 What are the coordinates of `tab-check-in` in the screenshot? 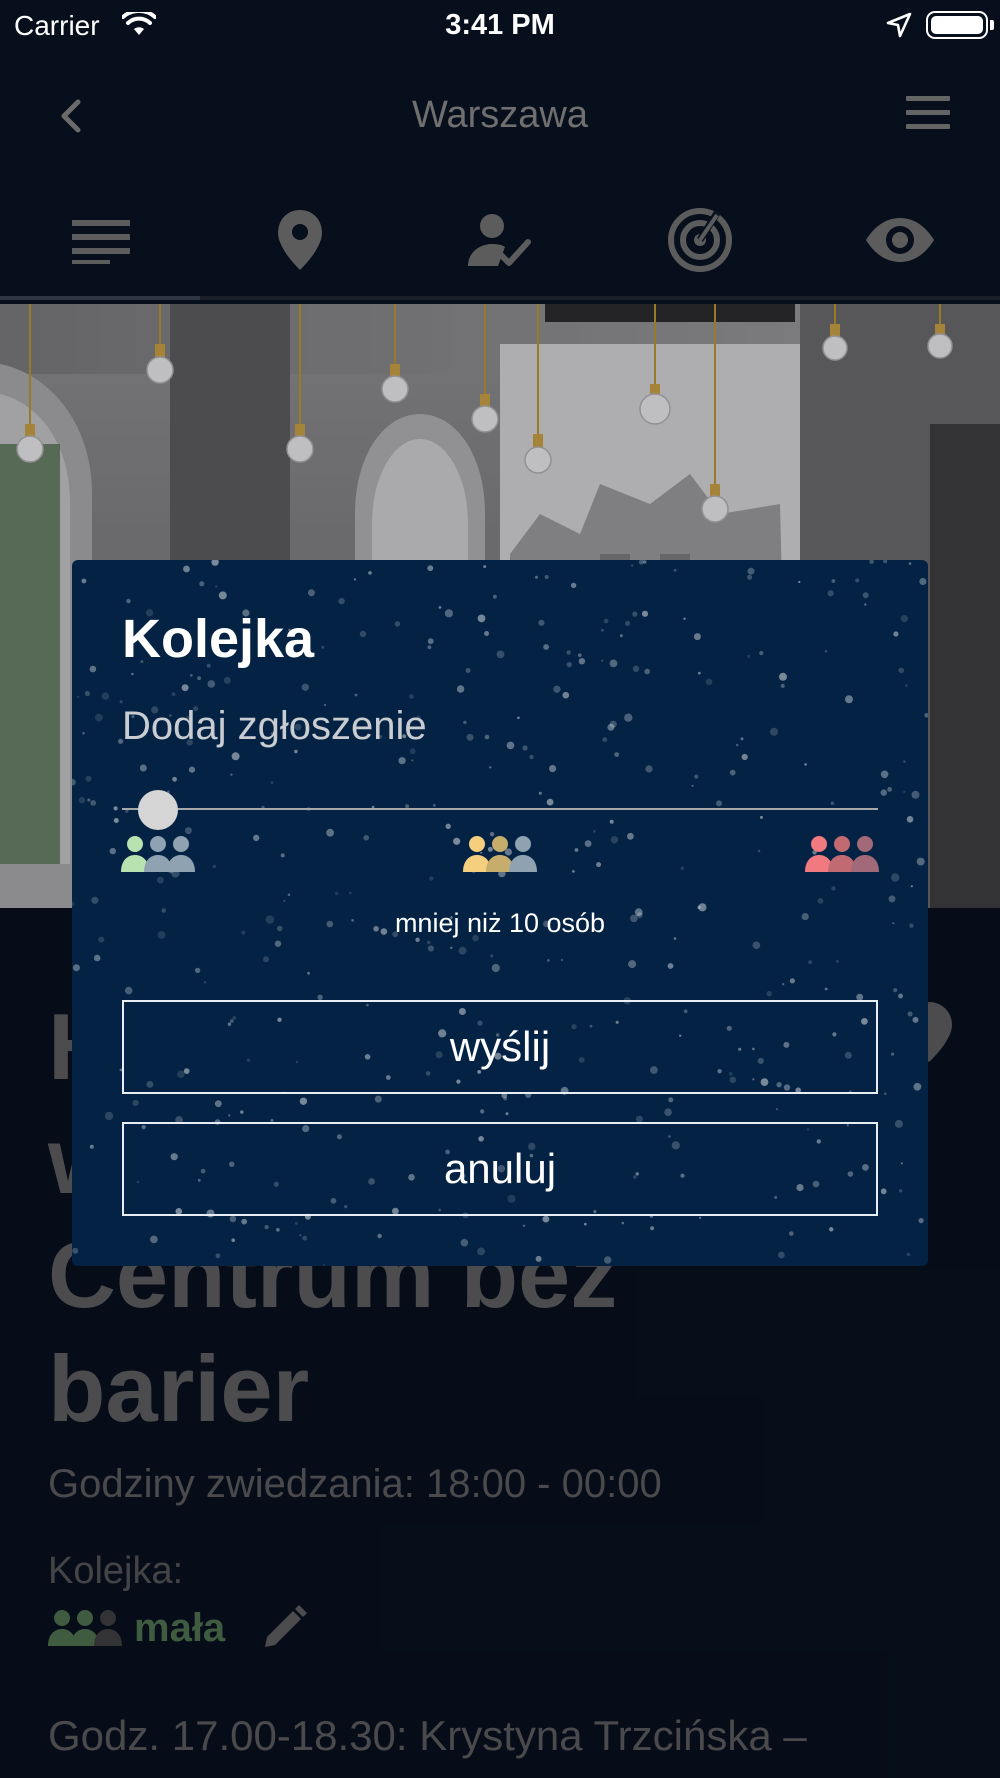 It's located at (500, 240).